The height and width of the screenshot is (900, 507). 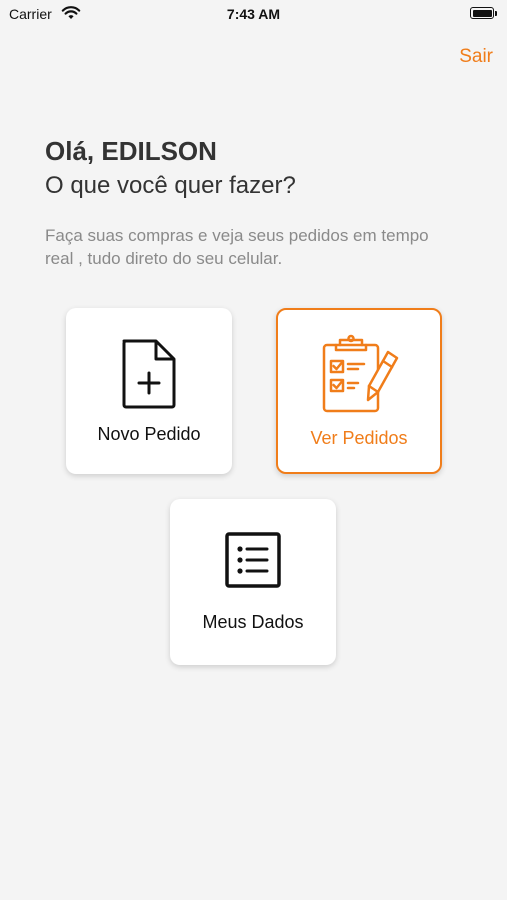 I want to click on new-order-label: Novo Pedido, so click(x=149, y=434).